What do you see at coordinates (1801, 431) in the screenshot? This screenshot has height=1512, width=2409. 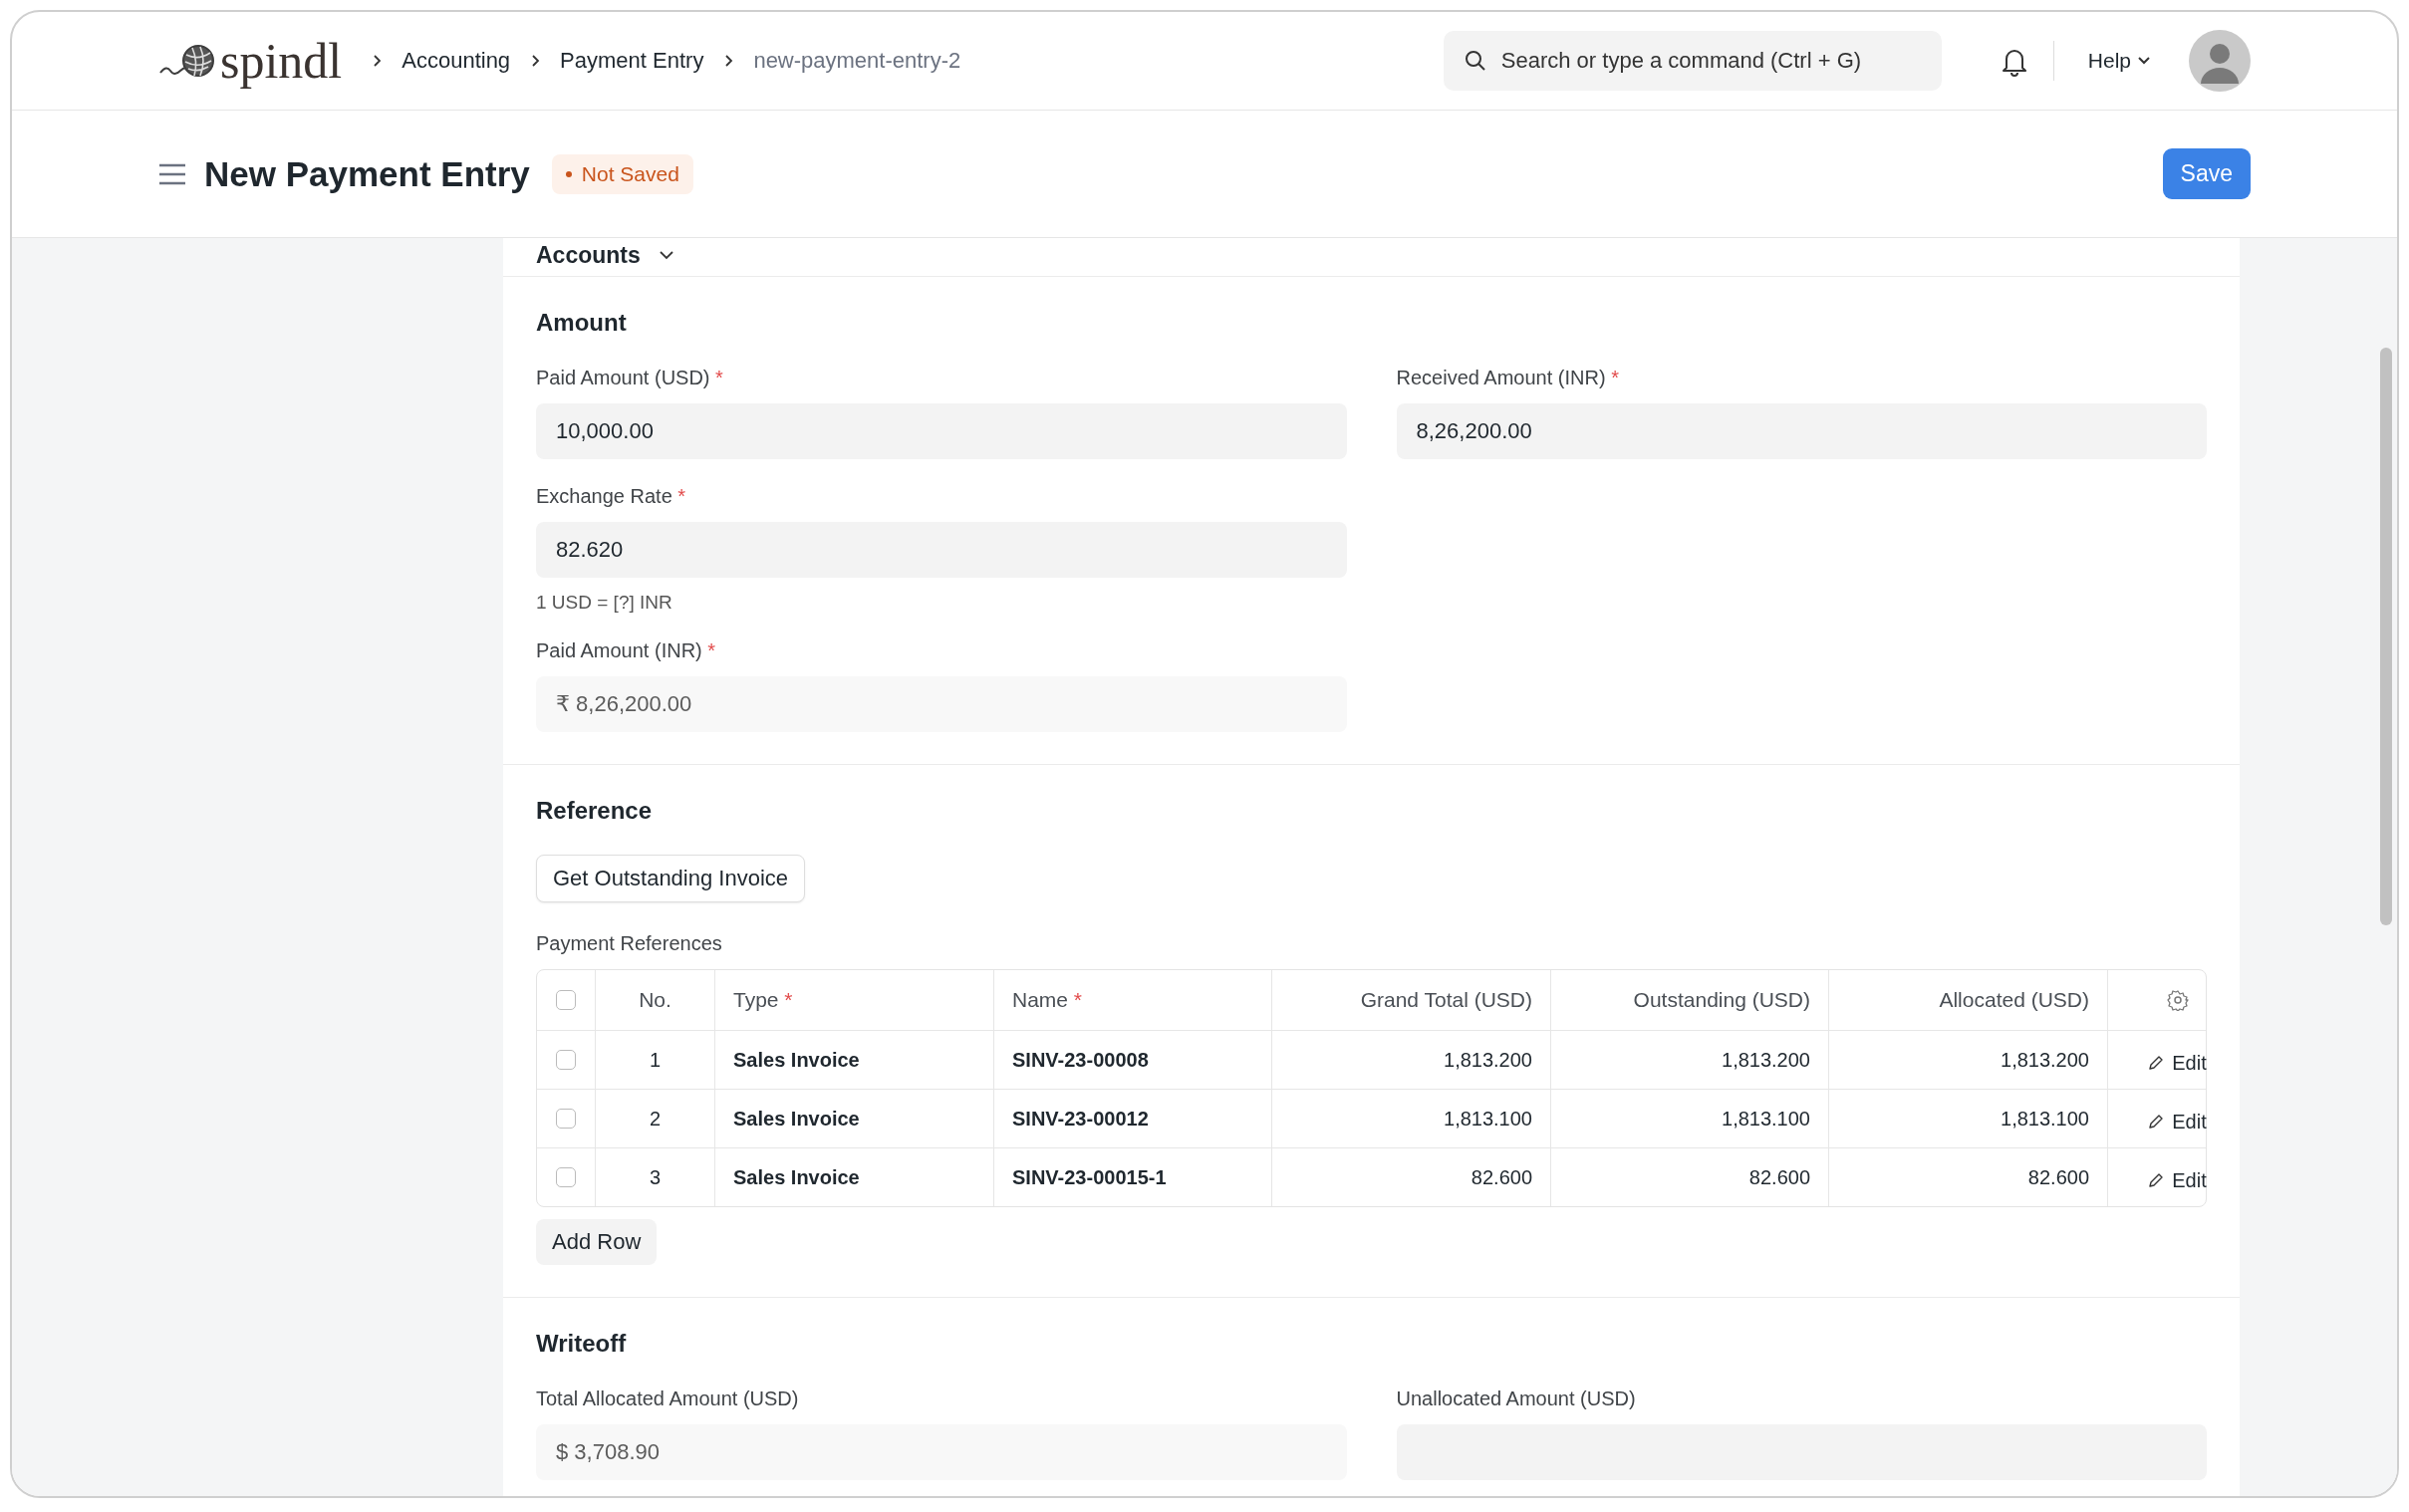 I see `input-field: 8,26,200.00` at bounding box center [1801, 431].